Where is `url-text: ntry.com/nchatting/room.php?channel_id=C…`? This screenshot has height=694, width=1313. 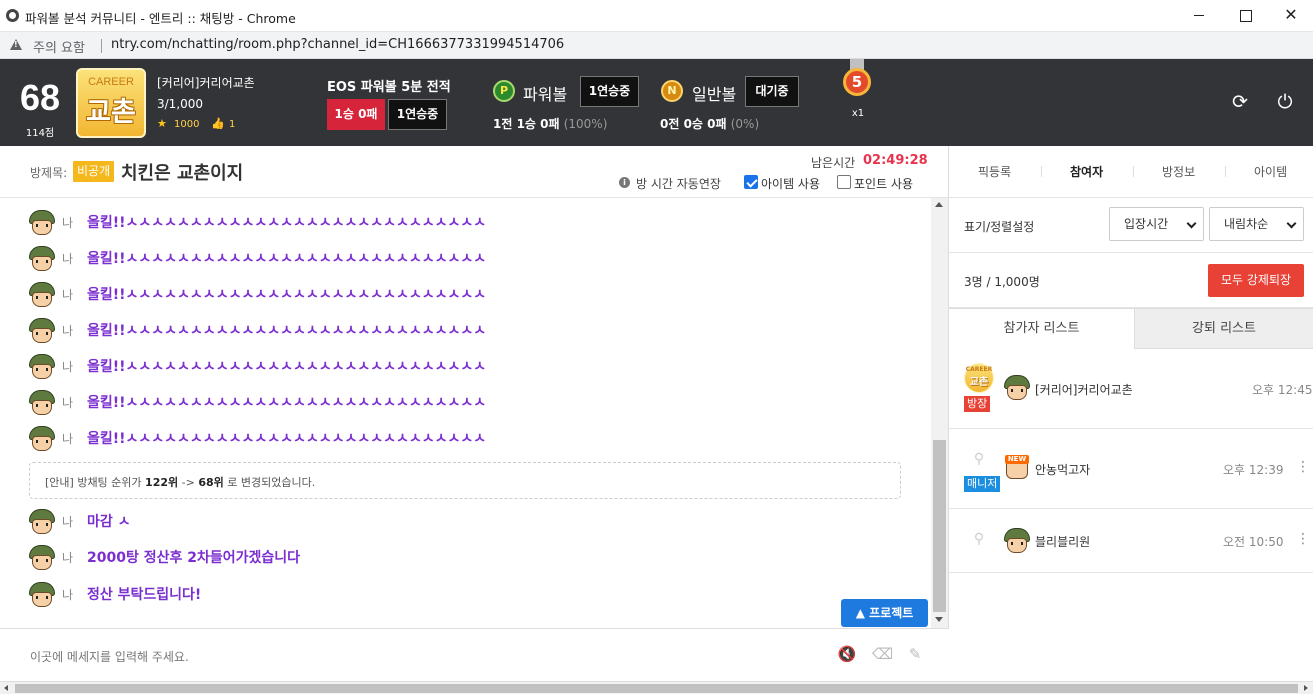 url-text: ntry.com/nchatting/room.php?channel_id=C… is located at coordinates (337, 44).